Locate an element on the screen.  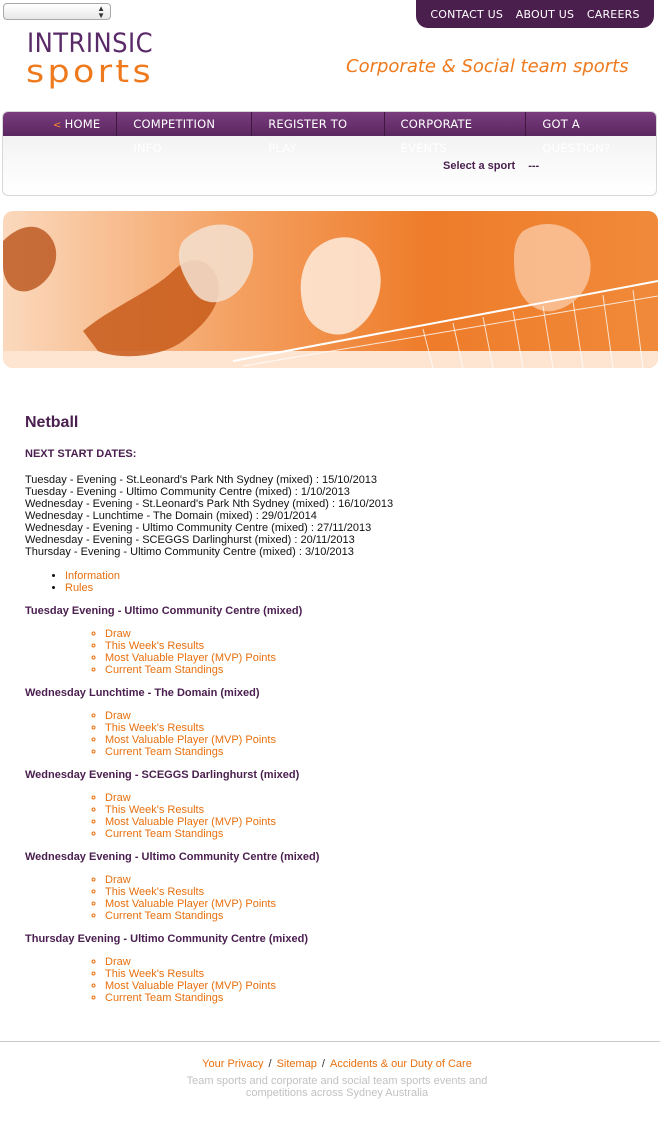
sitemap-link: Sitemap is located at coordinates (297, 1064).